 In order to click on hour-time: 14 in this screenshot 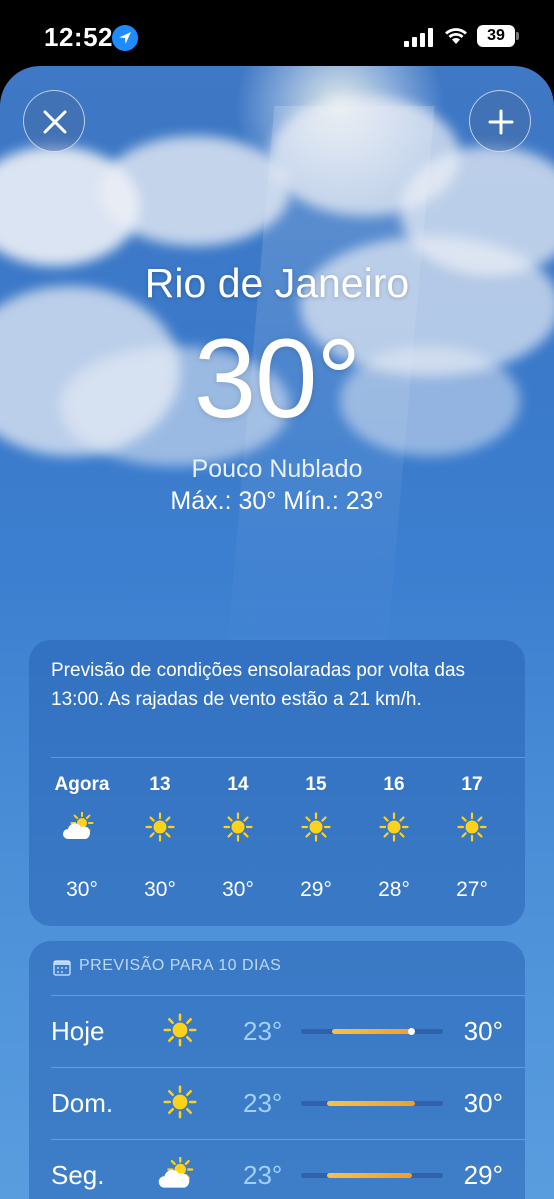, I will do `click(238, 784)`.